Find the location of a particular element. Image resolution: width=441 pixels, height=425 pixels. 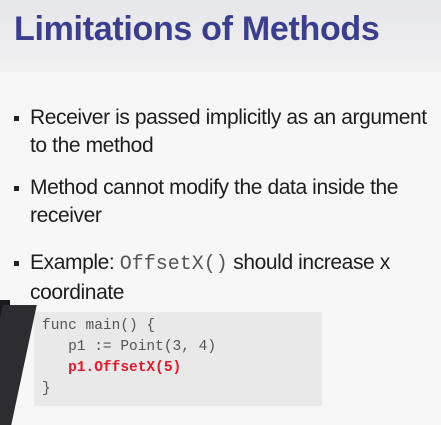

inline-code: OffsetX() is located at coordinates (173, 264).